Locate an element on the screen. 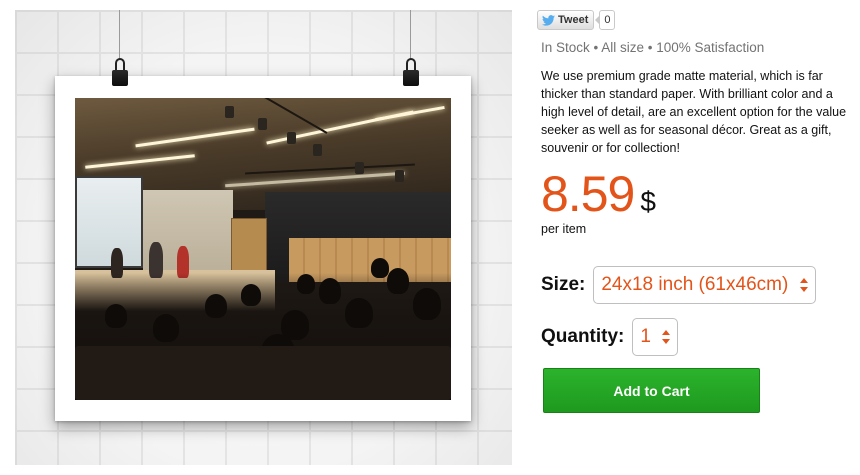 The image size is (860, 475). price-currency: $ is located at coordinates (648, 201).